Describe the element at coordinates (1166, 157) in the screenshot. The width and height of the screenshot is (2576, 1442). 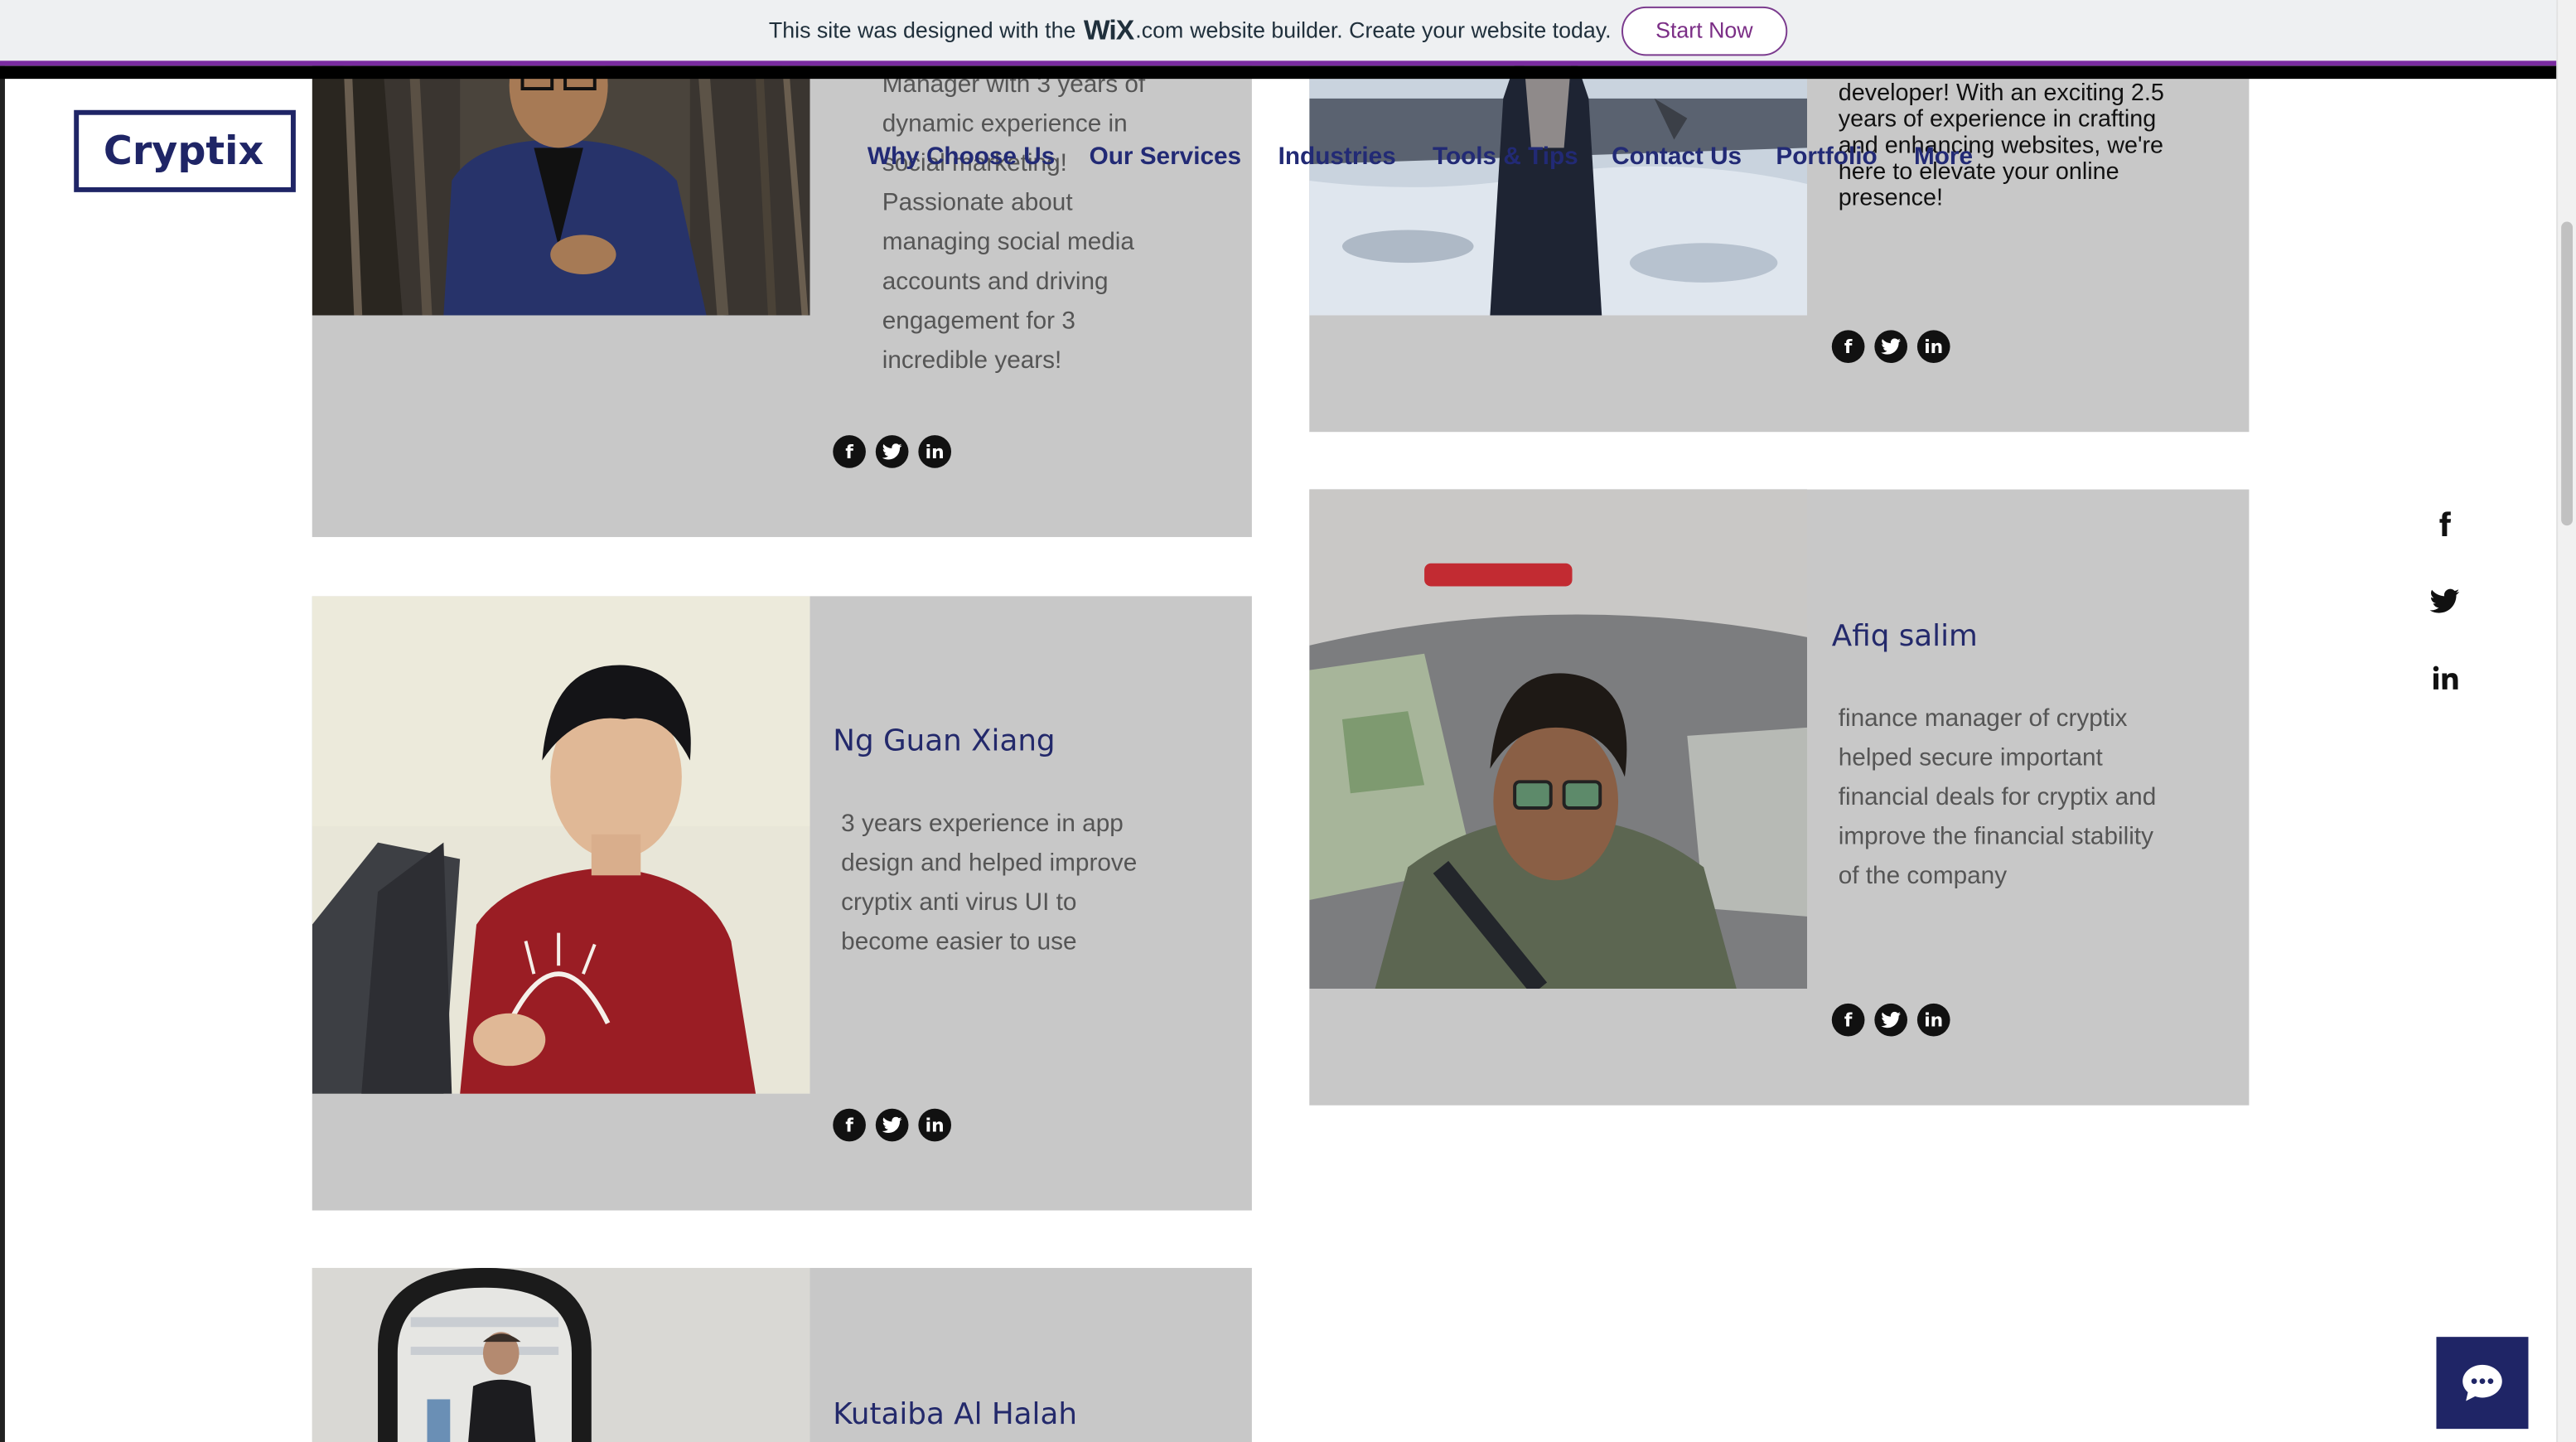
I see `nav-our-services: Our Services` at that location.